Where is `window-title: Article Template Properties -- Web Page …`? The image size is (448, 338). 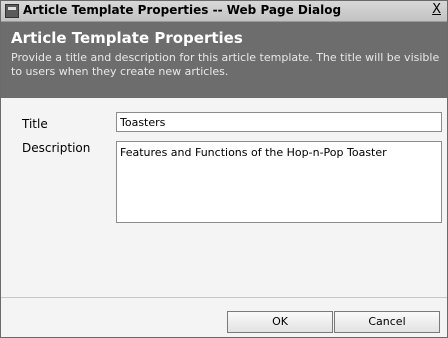
window-title: Article Template Properties -- Web Page … is located at coordinates (182, 10).